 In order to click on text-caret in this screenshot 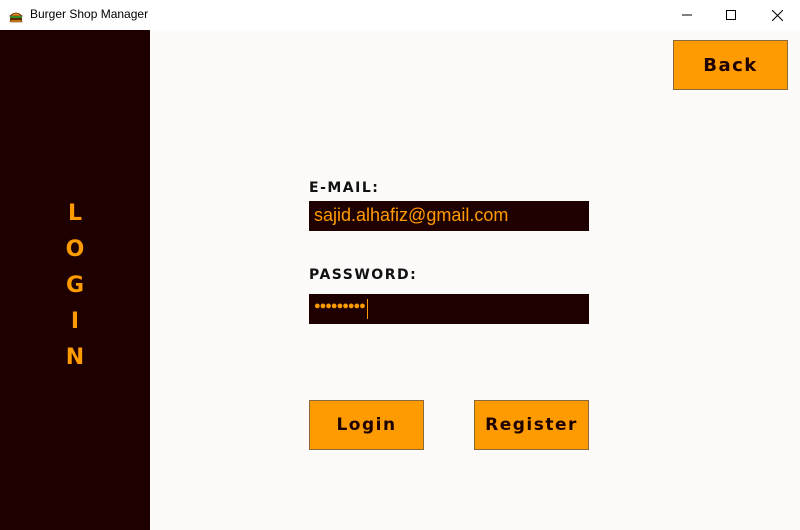, I will do `click(367, 309)`.